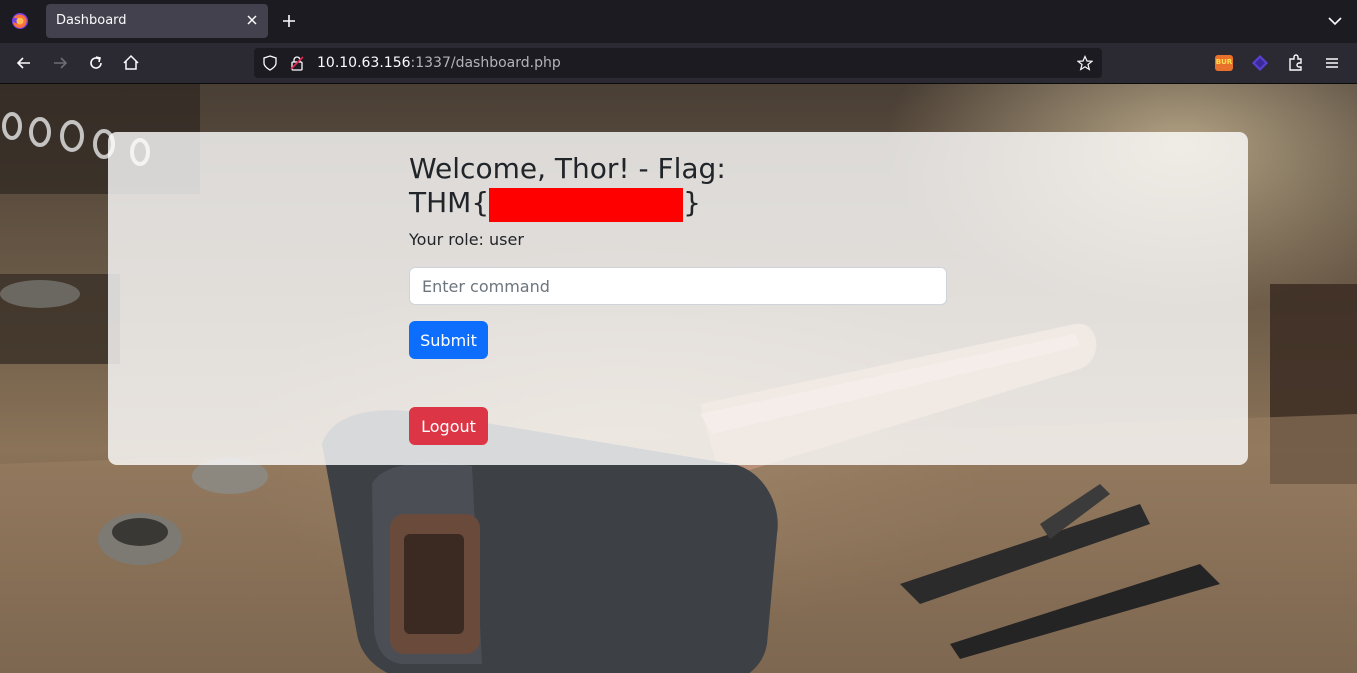  I want to click on lock-icon, so click(297, 63).